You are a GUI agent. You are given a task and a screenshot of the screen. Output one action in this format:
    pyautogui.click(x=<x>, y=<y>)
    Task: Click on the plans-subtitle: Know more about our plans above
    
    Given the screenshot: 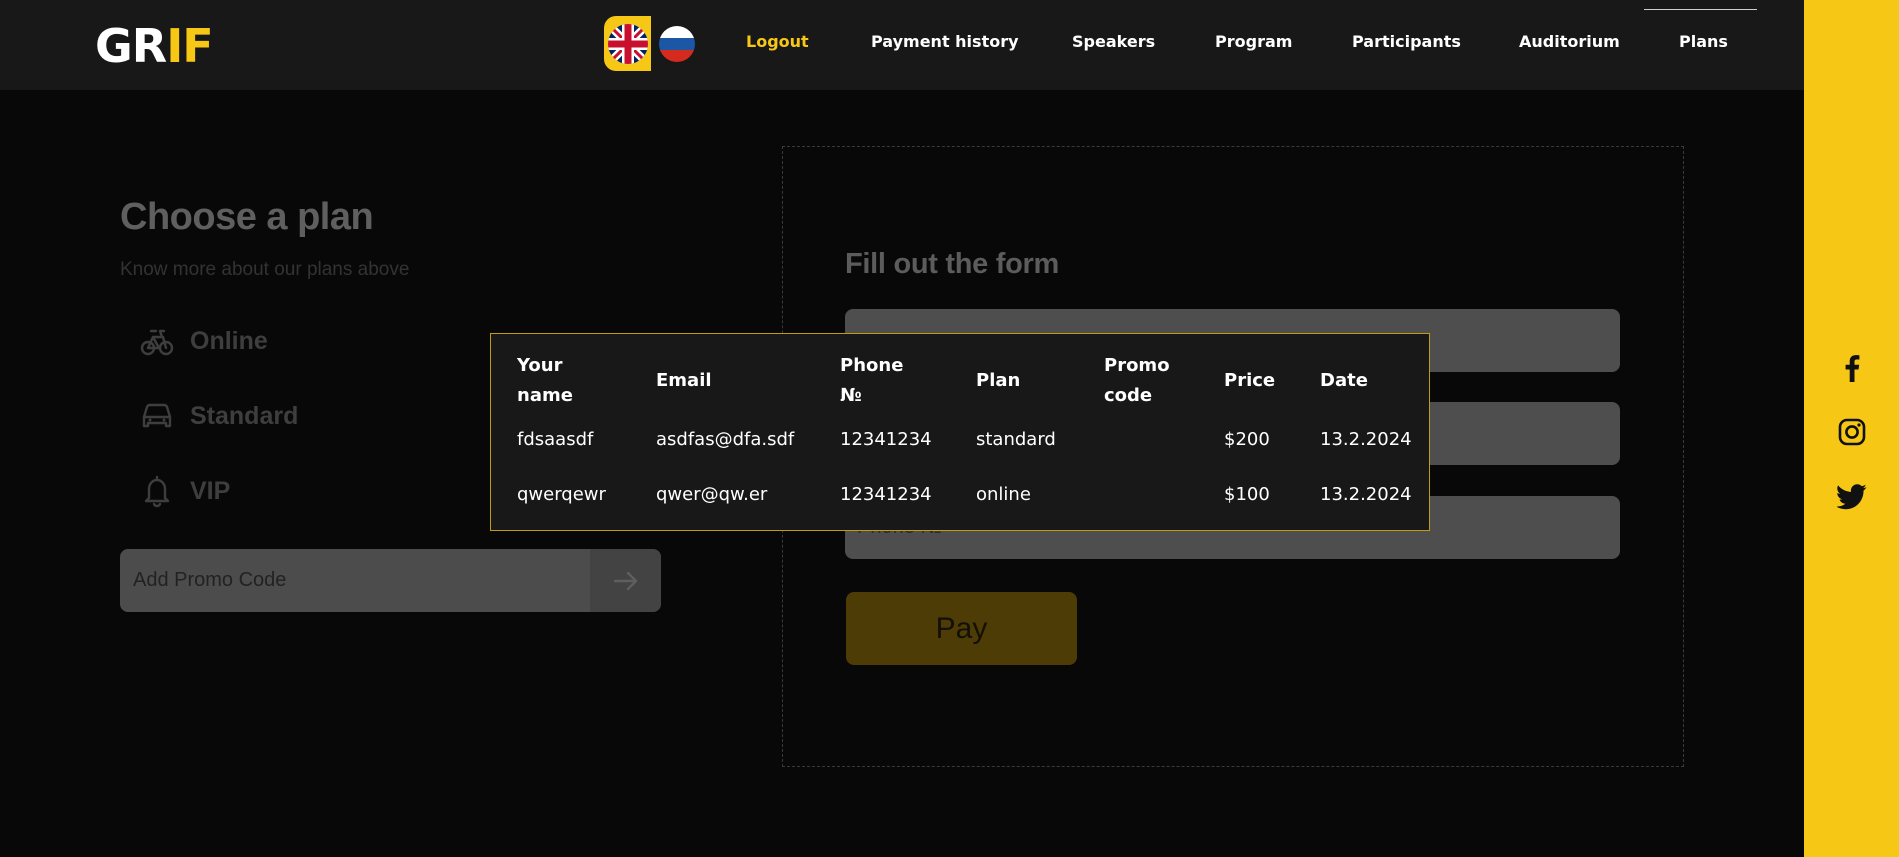 What is the action you would take?
    pyautogui.click(x=265, y=269)
    